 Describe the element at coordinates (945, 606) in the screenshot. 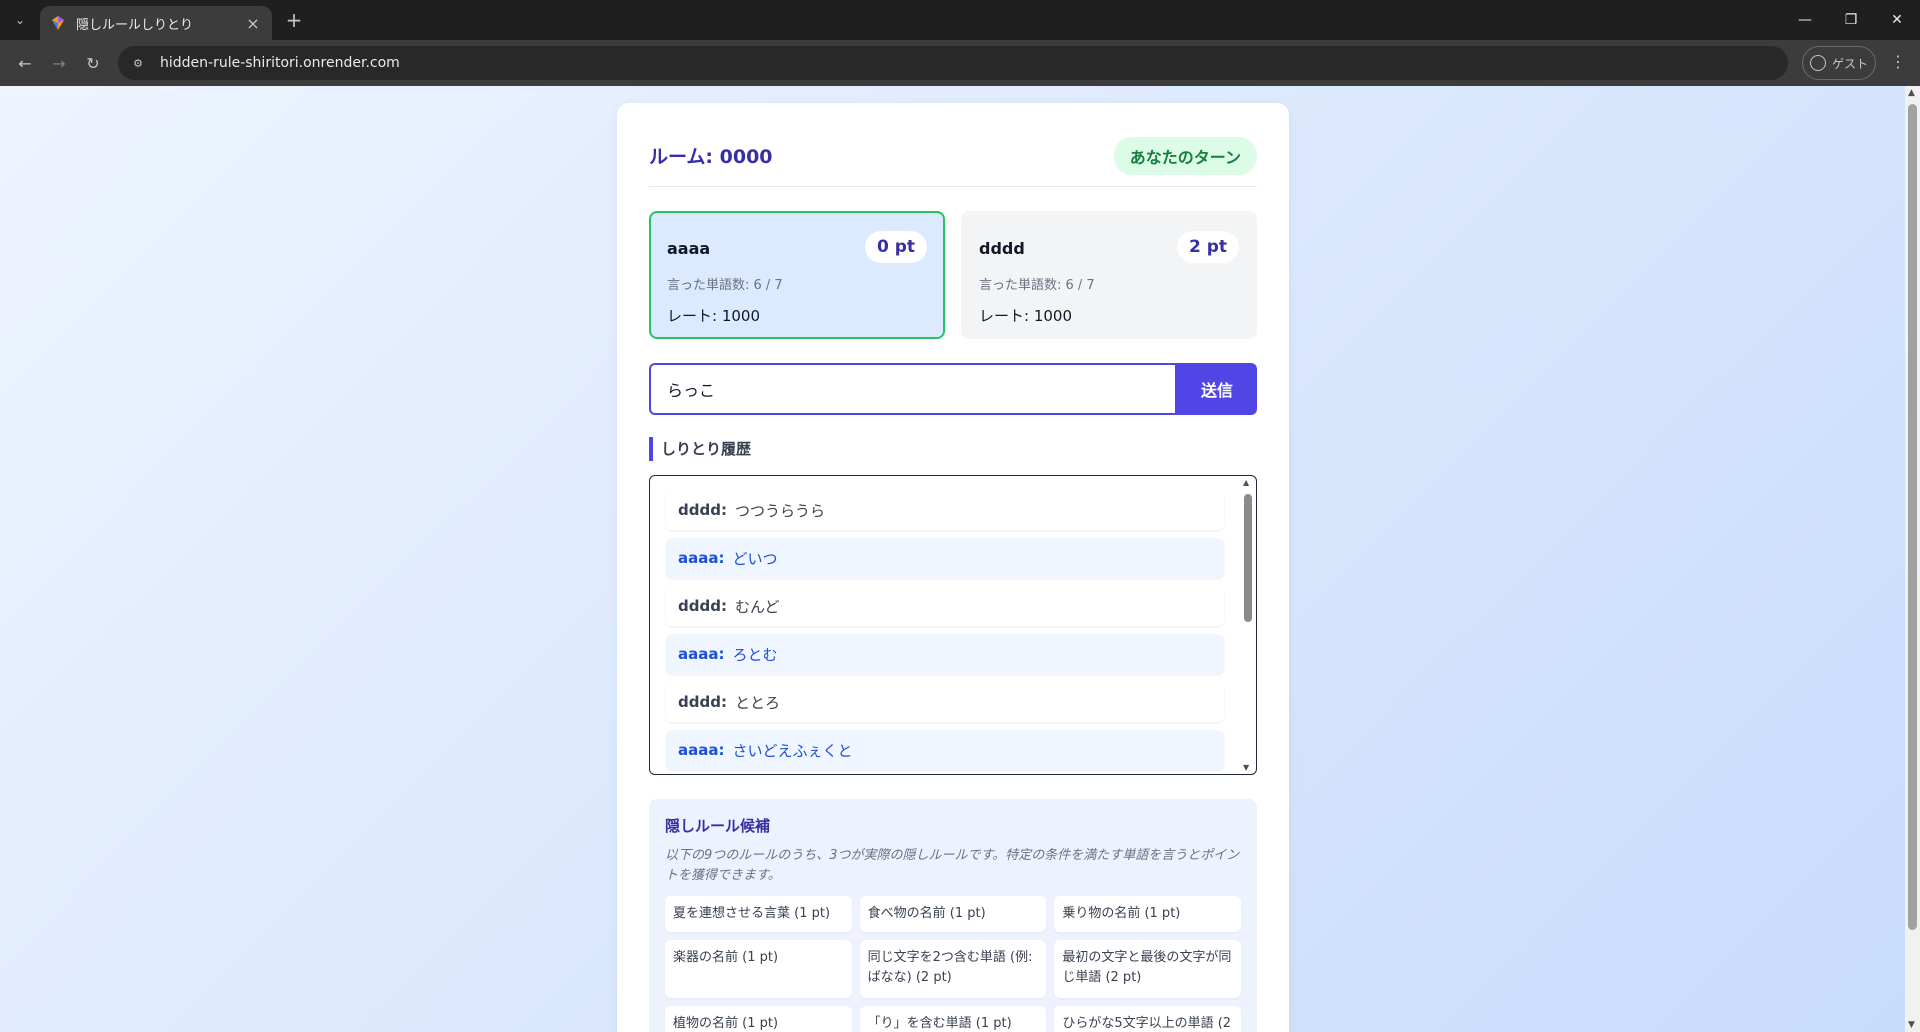

I see `history-item: dddd: むんど` at that location.